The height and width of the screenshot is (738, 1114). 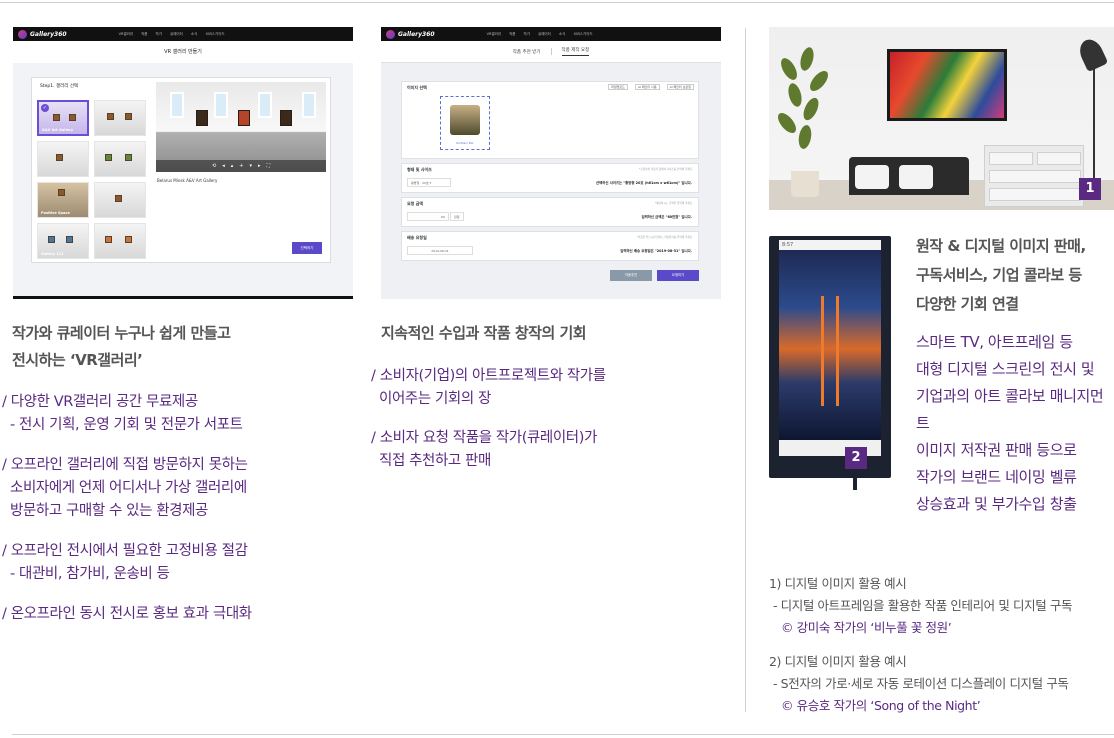 I want to click on upload-button: 파일업로드, so click(x=618, y=87).